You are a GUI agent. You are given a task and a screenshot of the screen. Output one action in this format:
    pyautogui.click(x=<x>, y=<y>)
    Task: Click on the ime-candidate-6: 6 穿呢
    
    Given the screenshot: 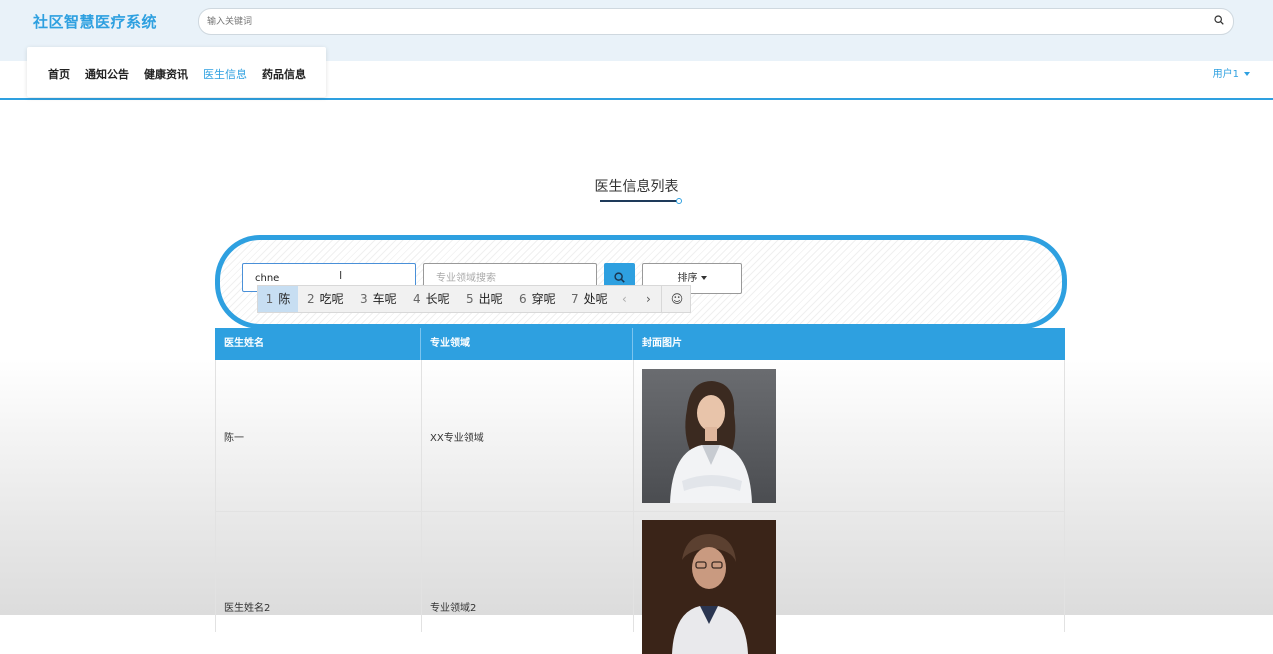 What is the action you would take?
    pyautogui.click(x=537, y=299)
    